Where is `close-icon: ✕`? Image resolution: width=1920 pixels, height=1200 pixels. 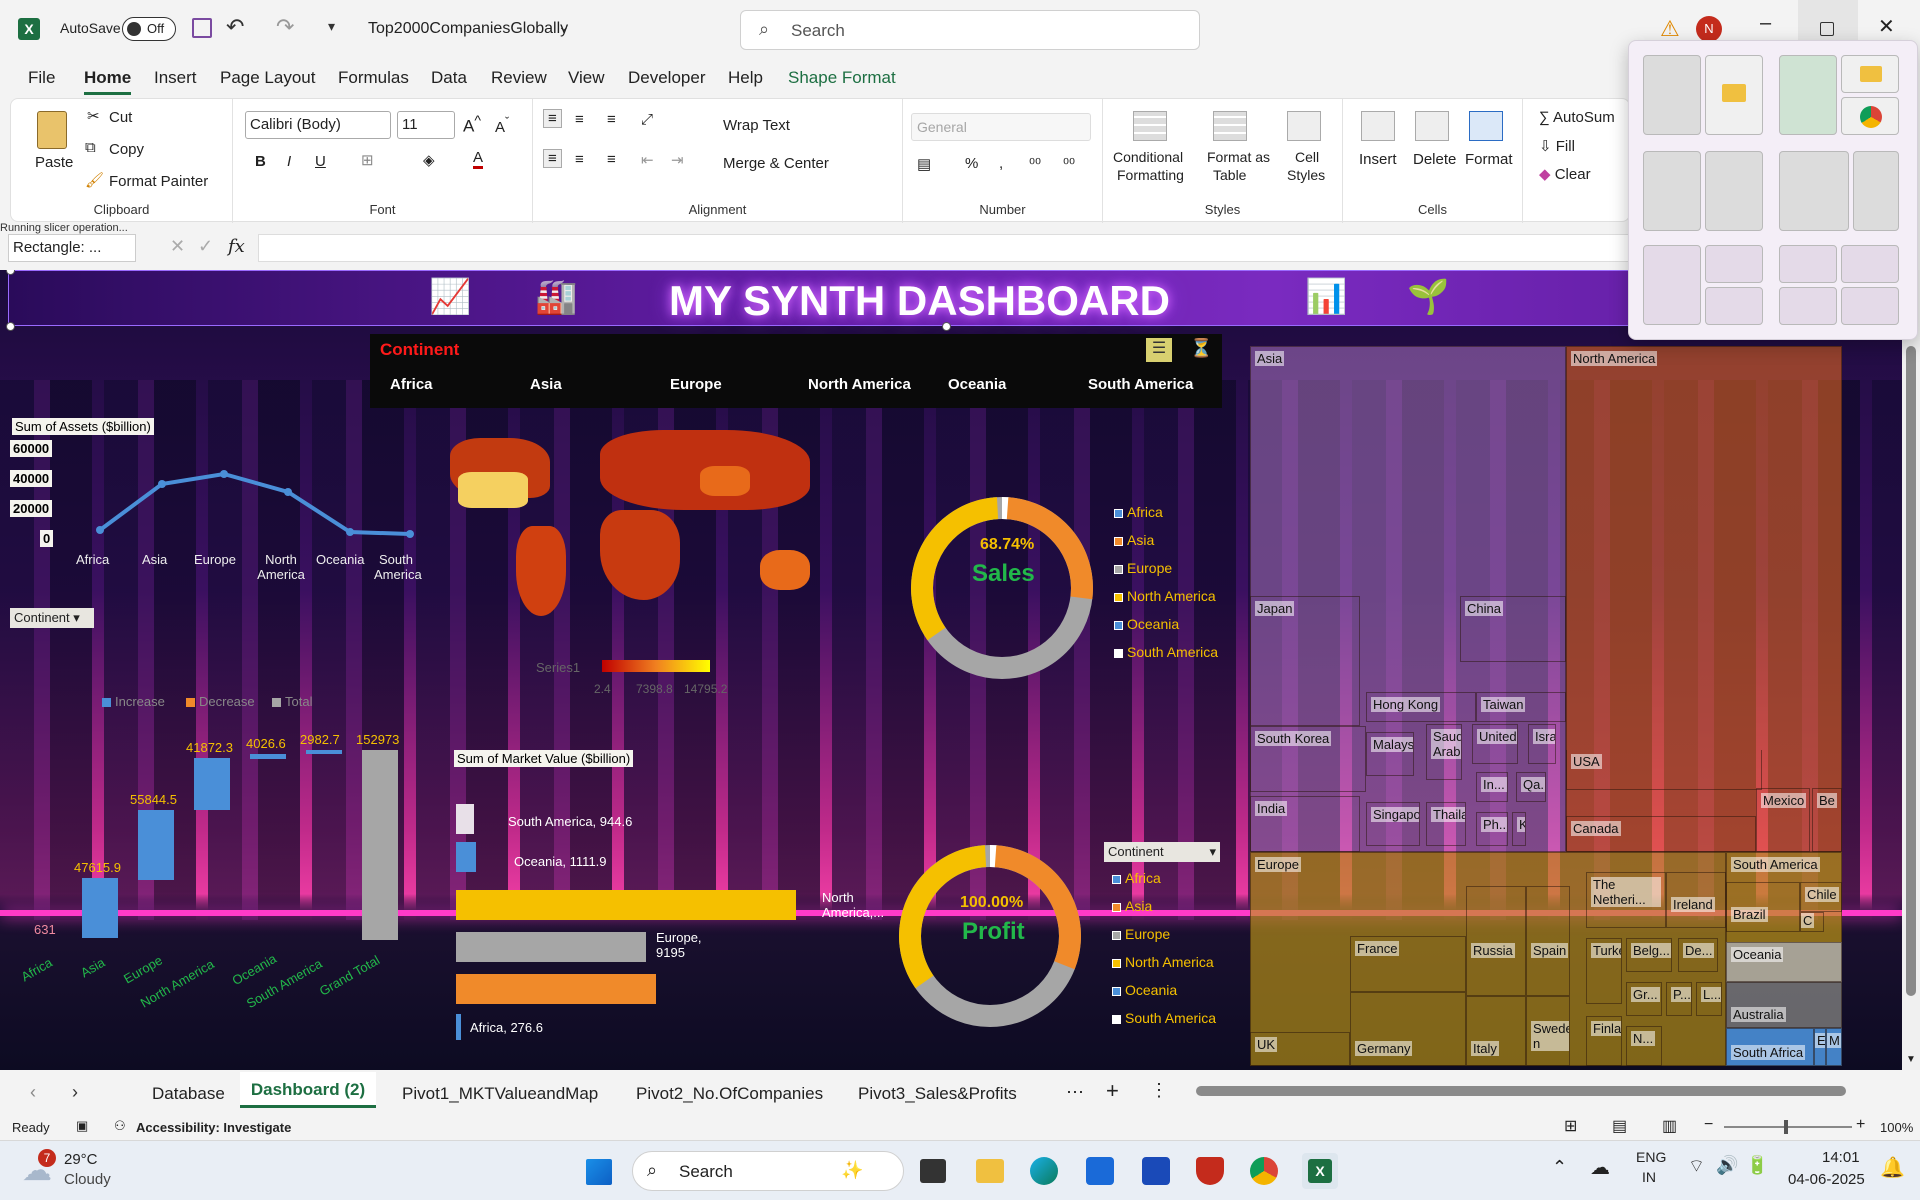
close-icon: ✕ is located at coordinates (1886, 26).